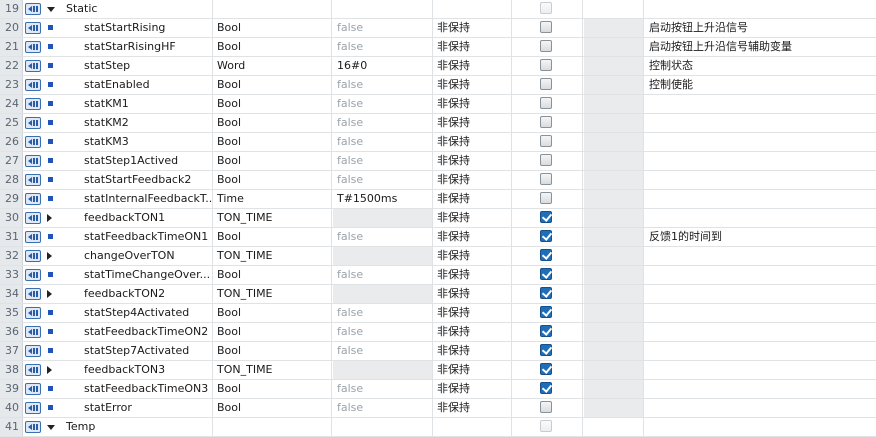  What do you see at coordinates (438, 313) in the screenshot?
I see `table-row: 35 statStep4Activated Bool false 非保持` at bounding box center [438, 313].